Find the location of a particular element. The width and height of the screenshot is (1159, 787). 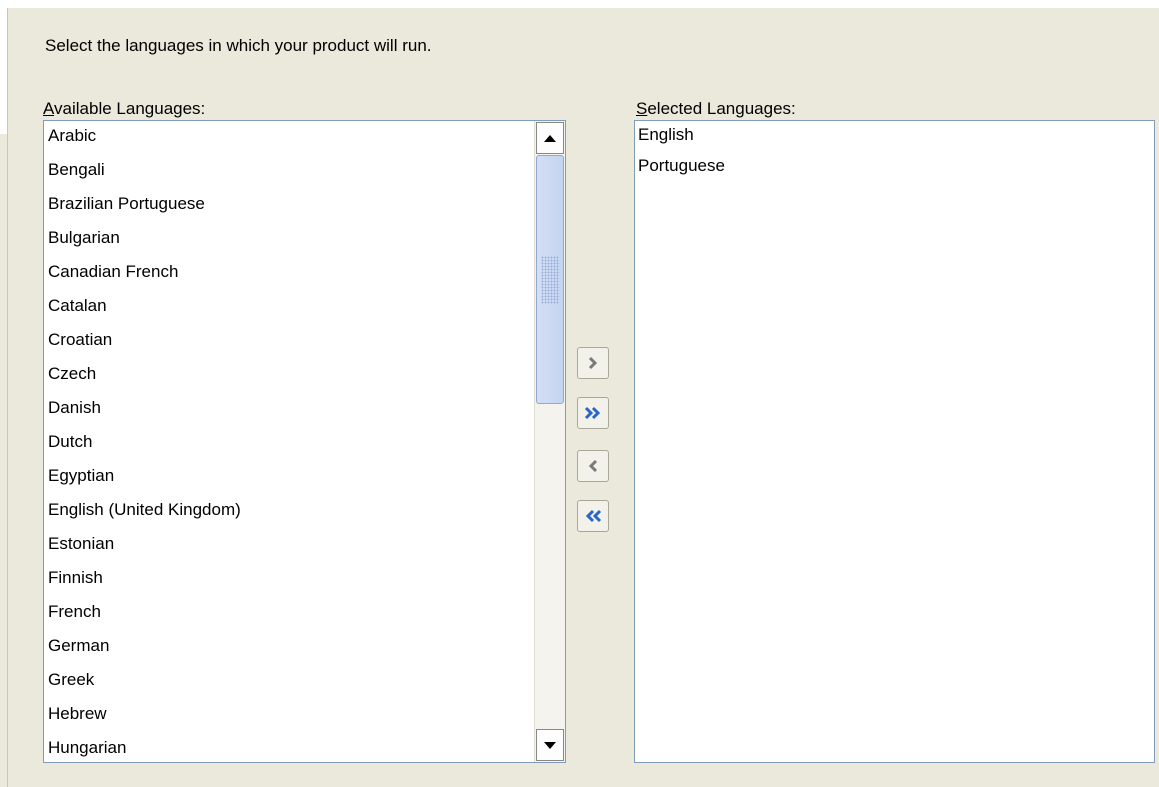

arrow-down-icon is located at coordinates (550, 745).